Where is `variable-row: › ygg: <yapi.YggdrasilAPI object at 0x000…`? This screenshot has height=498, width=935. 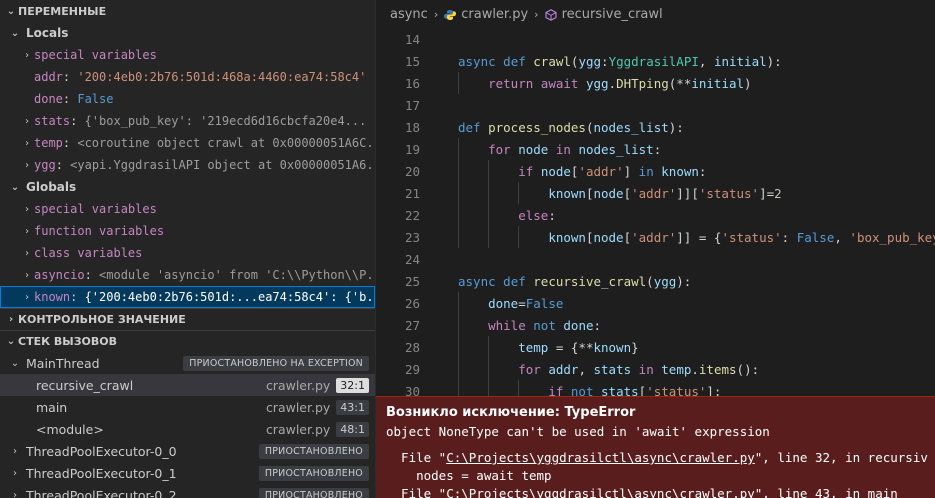
variable-row: › ygg: <yapi.YggdrasilAPI object at 0x000… is located at coordinates (187, 165).